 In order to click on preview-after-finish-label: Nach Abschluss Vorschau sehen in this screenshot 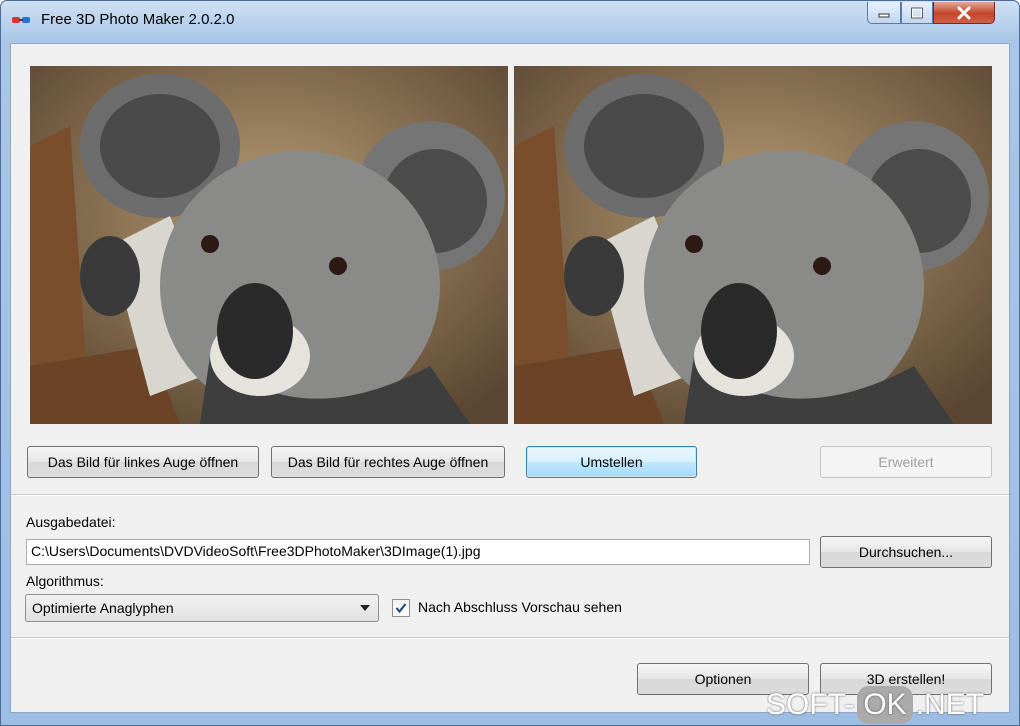, I will do `click(520, 607)`.